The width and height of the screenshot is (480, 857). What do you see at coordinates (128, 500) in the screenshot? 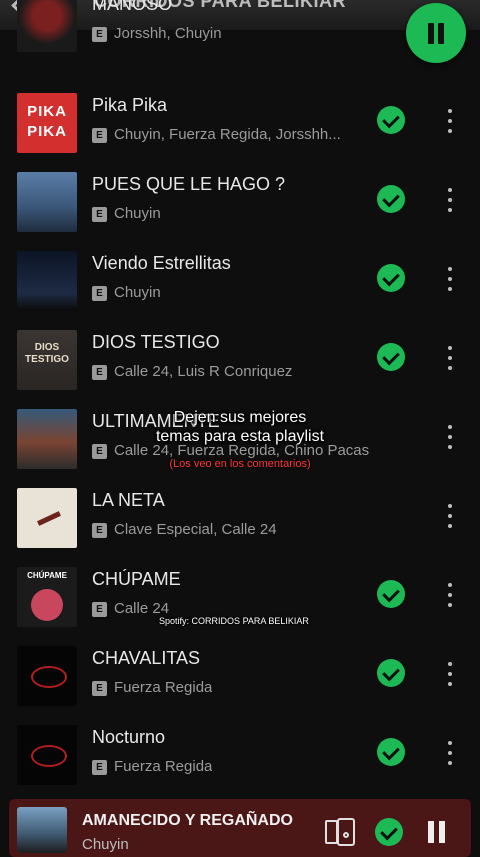
I see `track-title: LA NETA` at bounding box center [128, 500].